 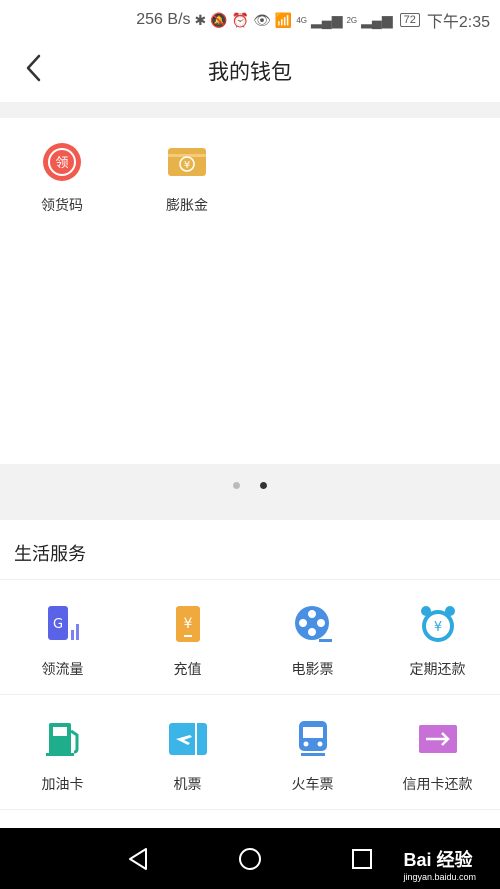 What do you see at coordinates (312, 738) in the screenshot?
I see `train-icon` at bounding box center [312, 738].